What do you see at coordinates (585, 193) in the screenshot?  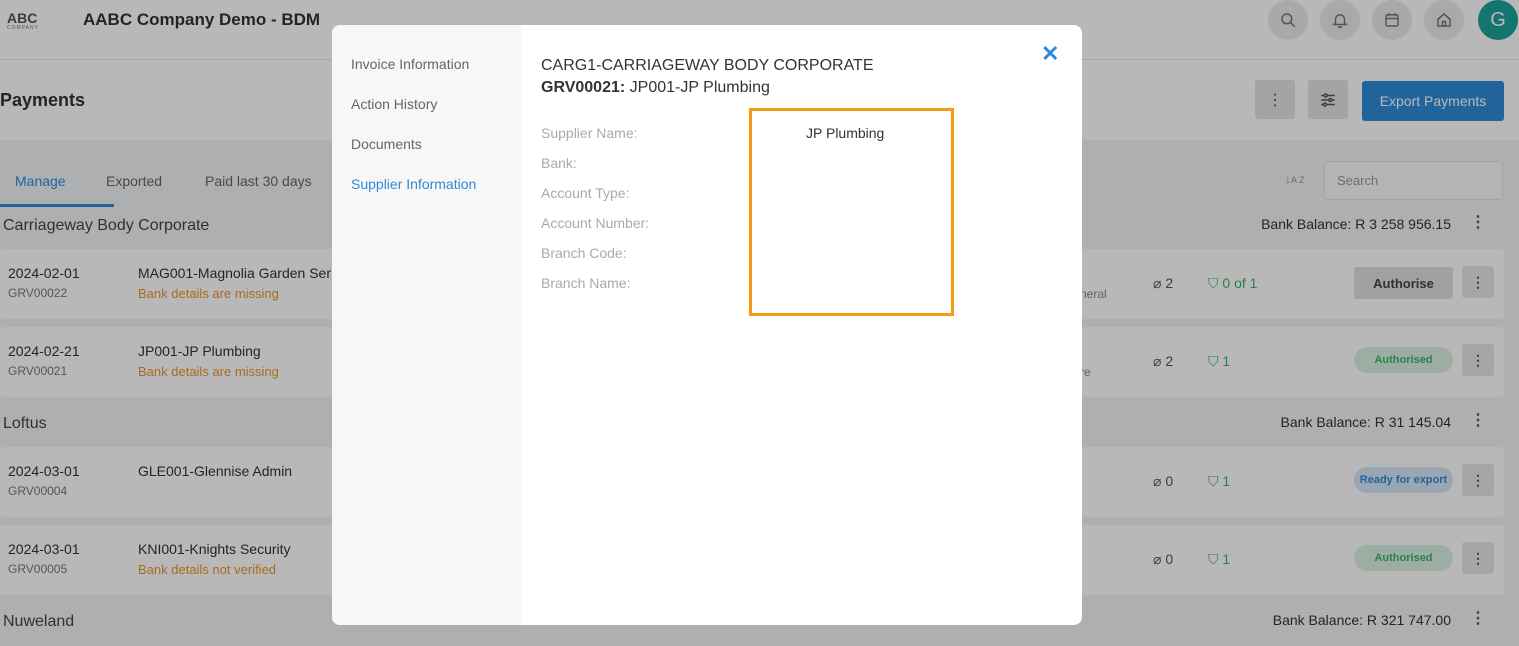 I see `field-label-account-type: Account Type:` at bounding box center [585, 193].